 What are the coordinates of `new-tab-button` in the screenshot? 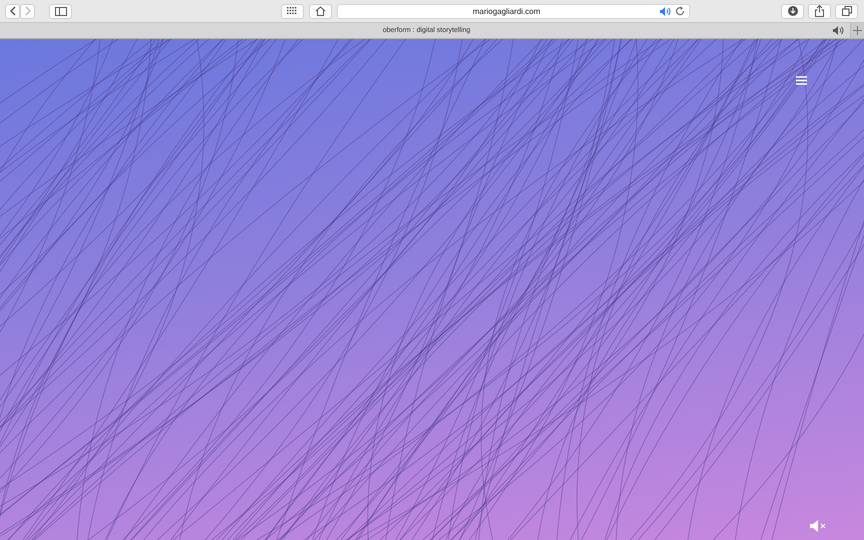 It's located at (857, 30).